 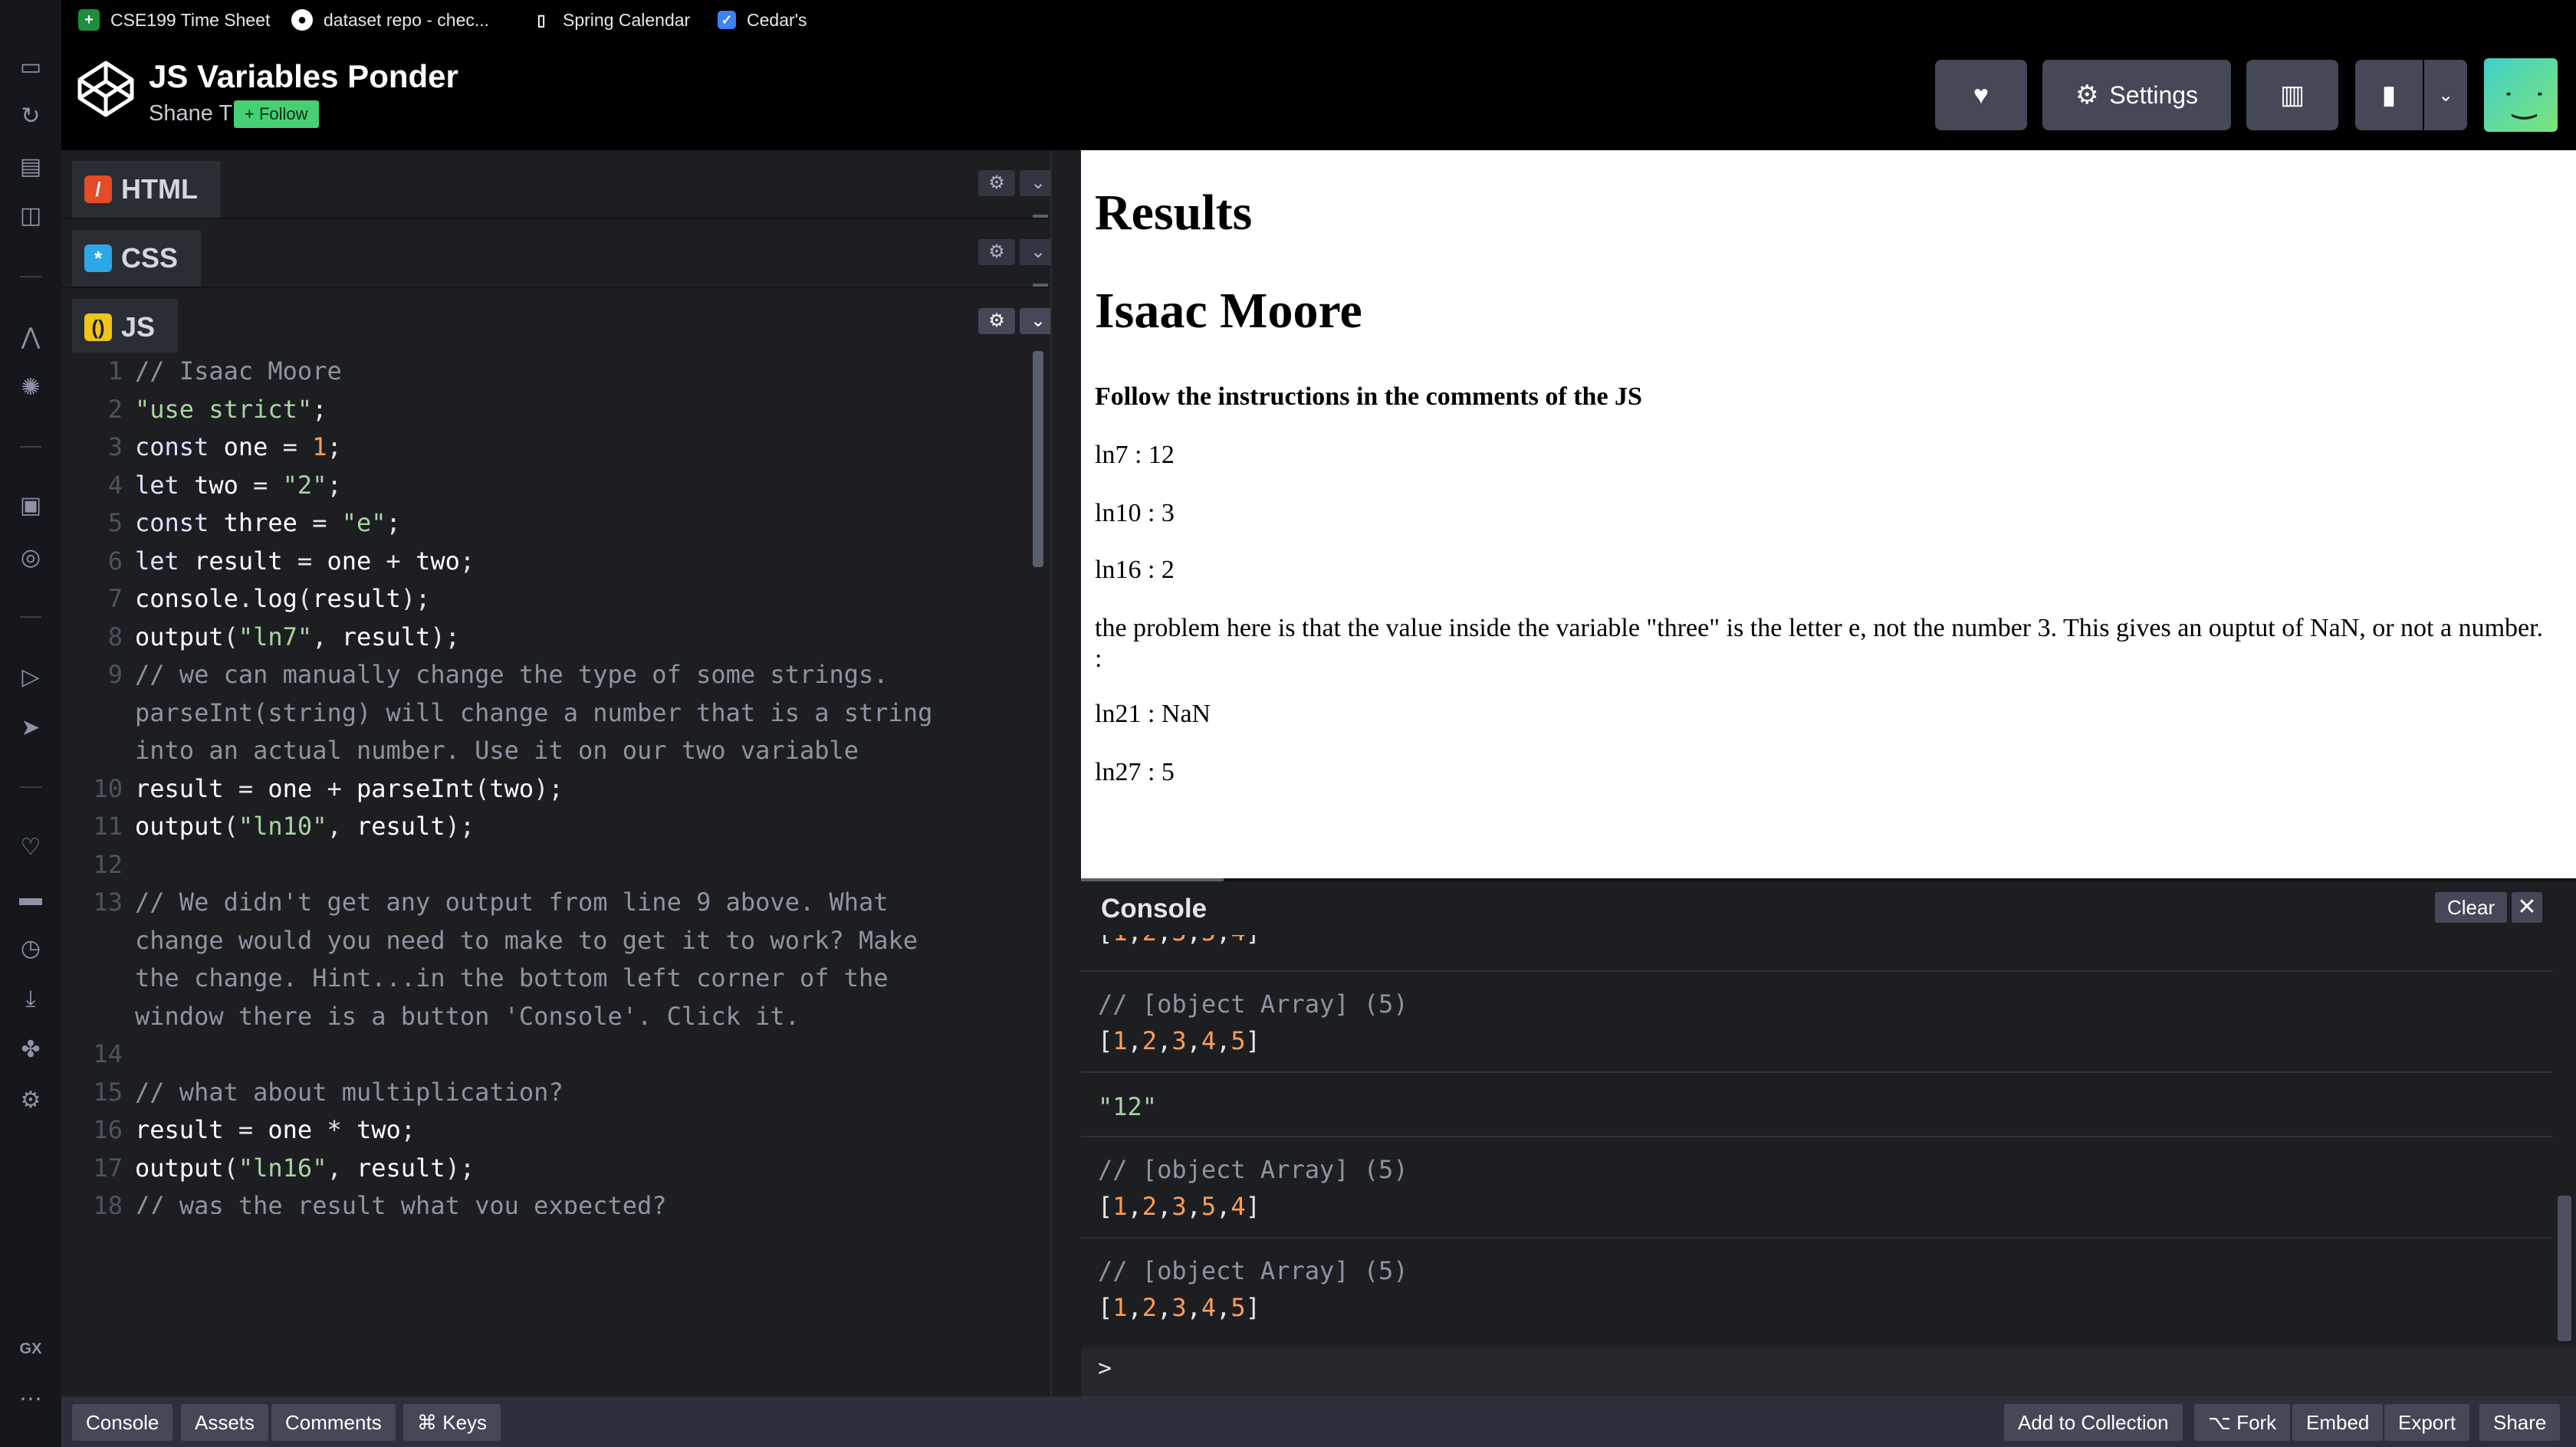 What do you see at coordinates (98, 327) in the screenshot?
I see `js-icon: ()` at bounding box center [98, 327].